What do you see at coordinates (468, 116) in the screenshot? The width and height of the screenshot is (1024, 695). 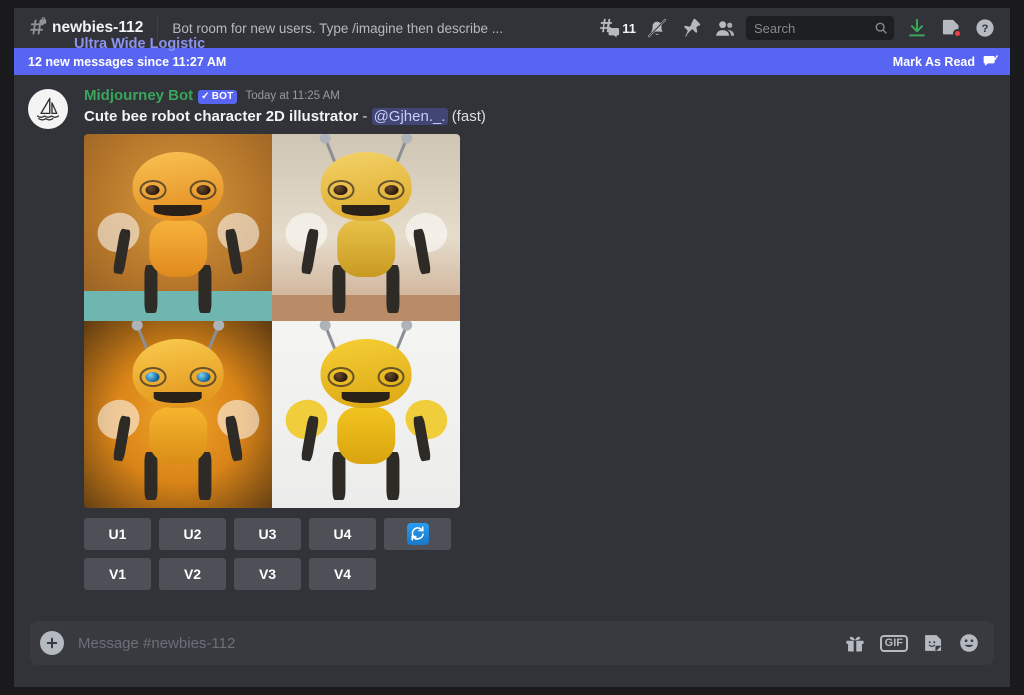 I see `speed-label: (fast)` at bounding box center [468, 116].